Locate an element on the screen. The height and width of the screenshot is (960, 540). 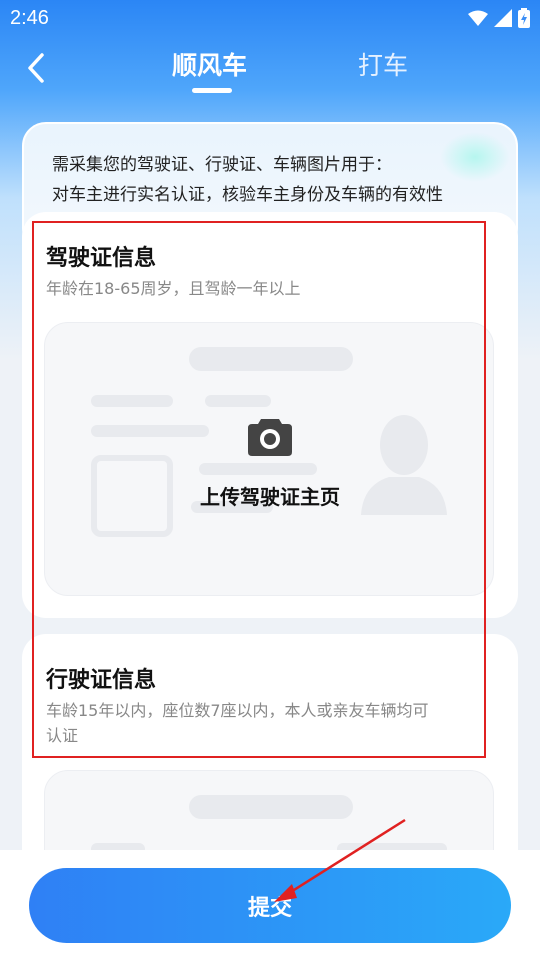
tab-shunfengche: 顺风车 is located at coordinates (209, 64).